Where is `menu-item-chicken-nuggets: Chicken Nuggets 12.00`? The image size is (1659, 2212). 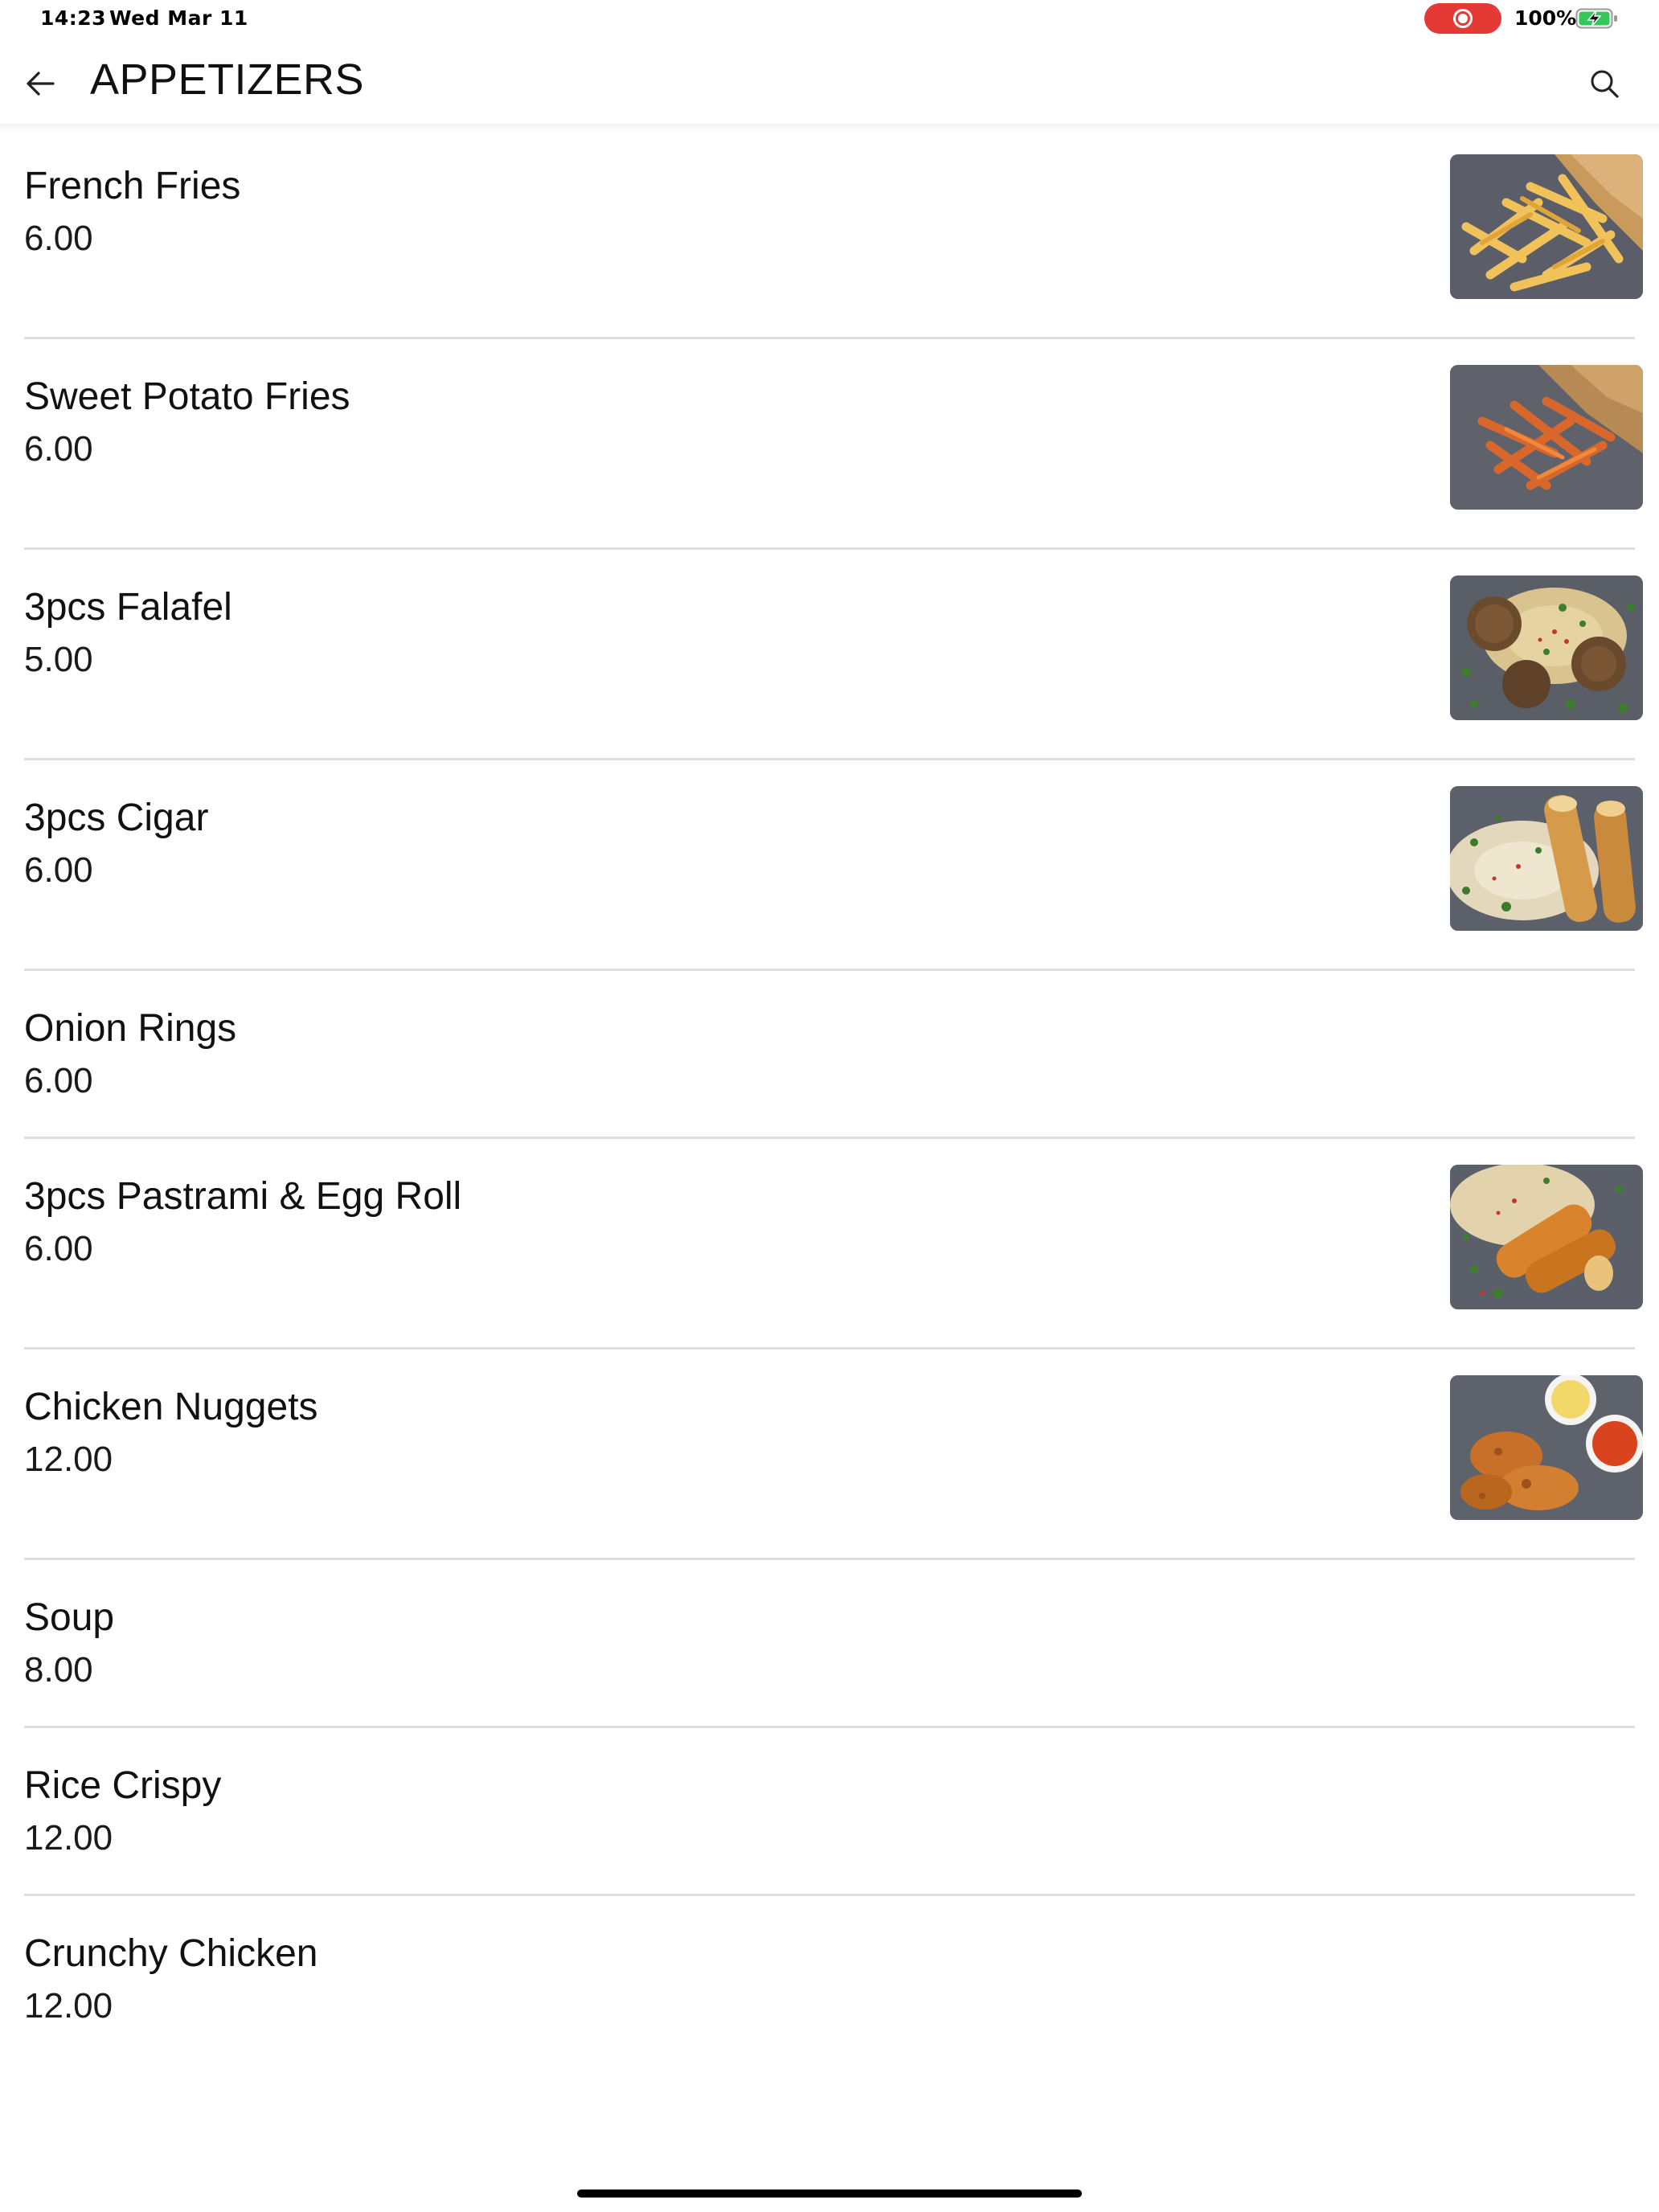 menu-item-chicken-nuggets: Chicken Nuggets 12.00 is located at coordinates (829, 1455).